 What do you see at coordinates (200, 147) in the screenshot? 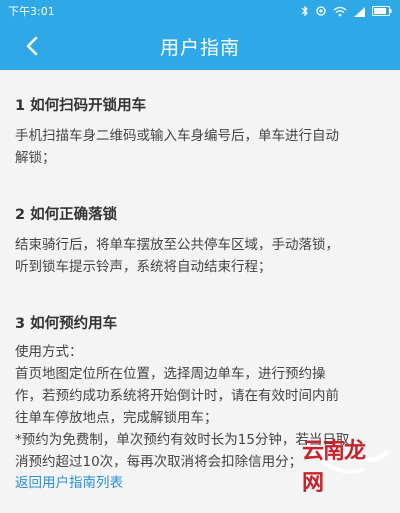
I see `section-body: 手机扫描车身二维码或输入车身编号后，单车进行自动 解锁；` at bounding box center [200, 147].